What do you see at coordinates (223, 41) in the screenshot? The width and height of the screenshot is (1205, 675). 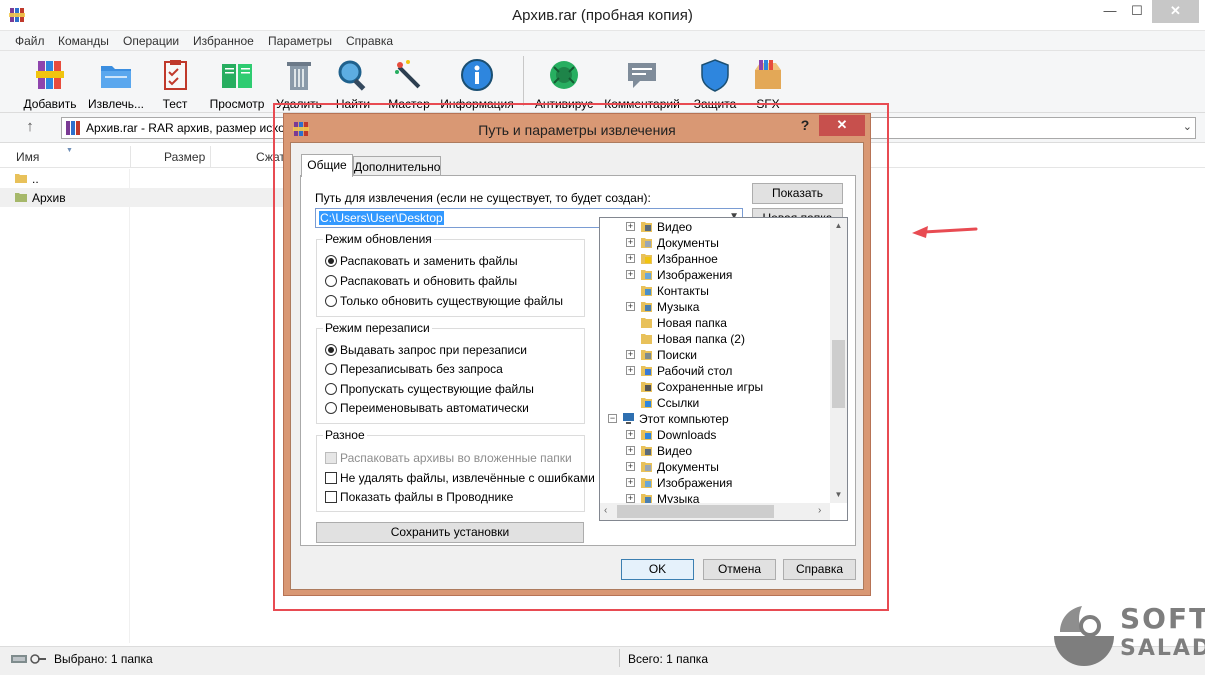 I see `menu-favorites: Избранное` at bounding box center [223, 41].